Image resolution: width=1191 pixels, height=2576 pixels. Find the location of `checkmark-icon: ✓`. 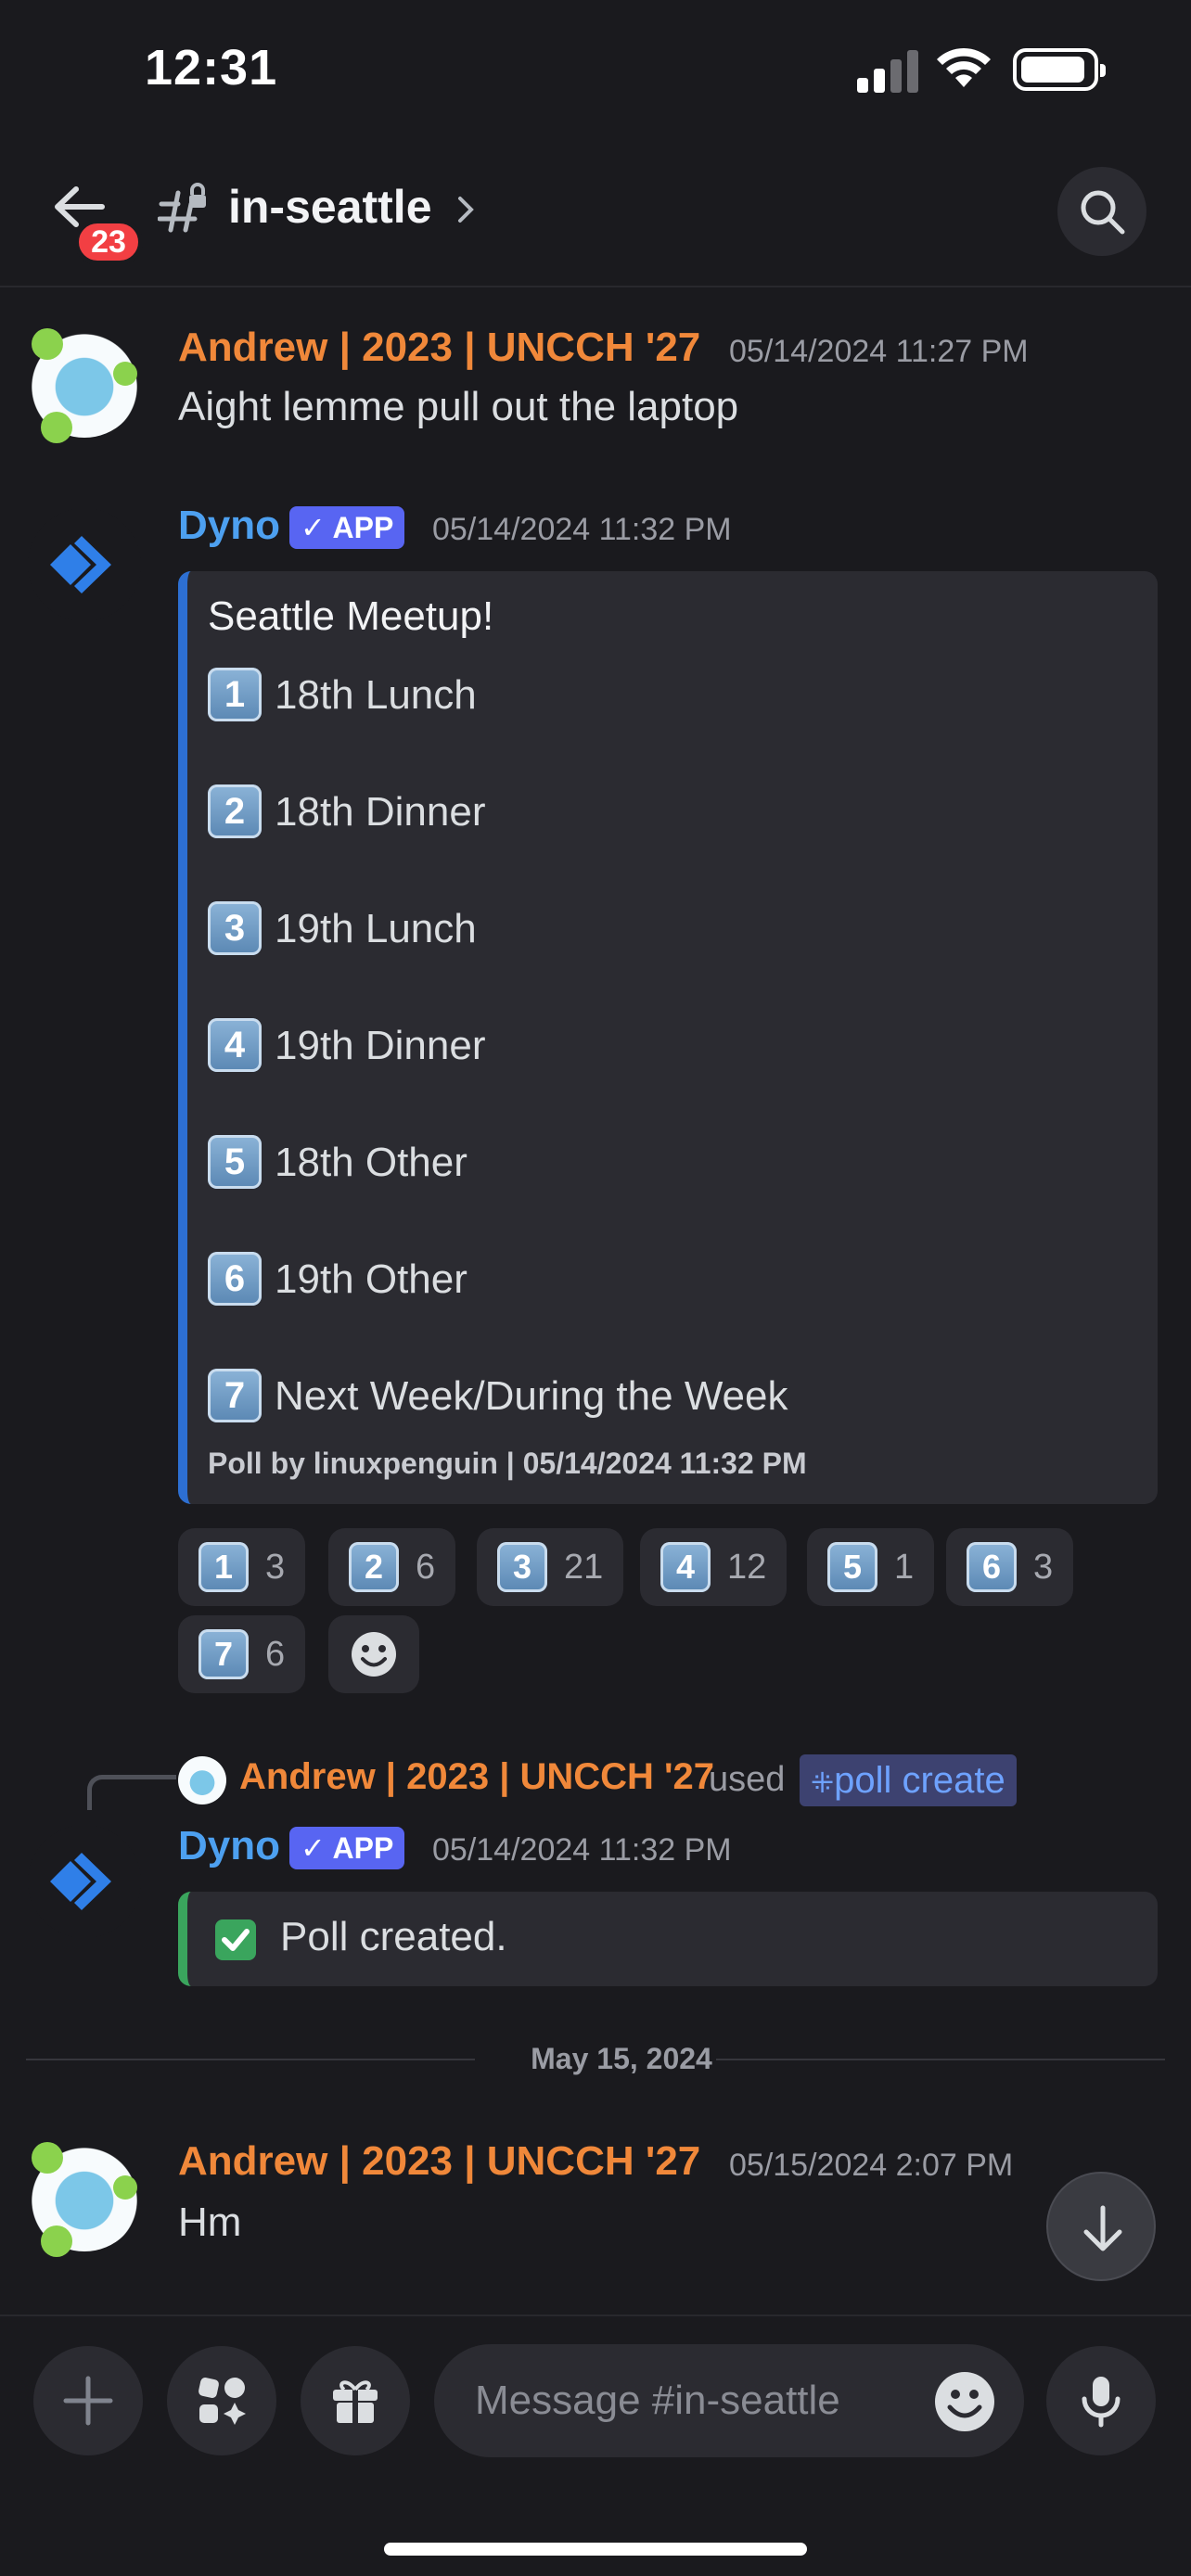

checkmark-icon: ✓ is located at coordinates (313, 528).